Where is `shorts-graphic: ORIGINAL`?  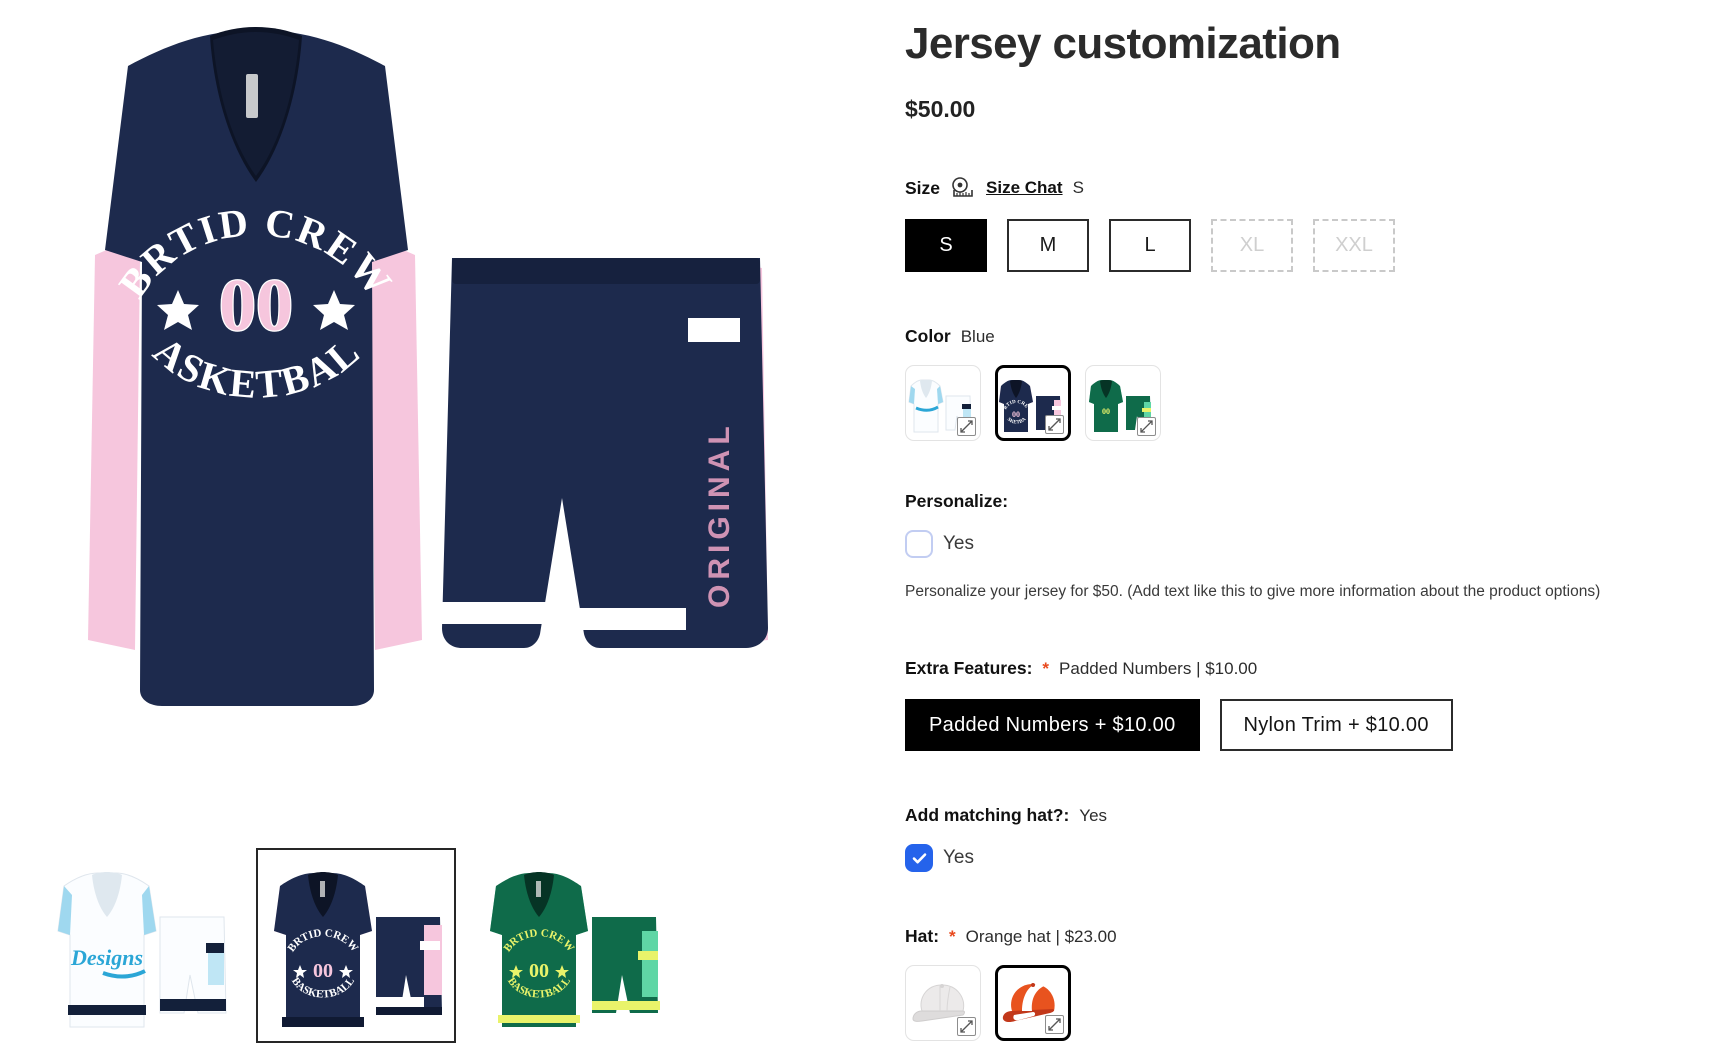
shorts-graphic: ORIGINAL is located at coordinates (605, 453).